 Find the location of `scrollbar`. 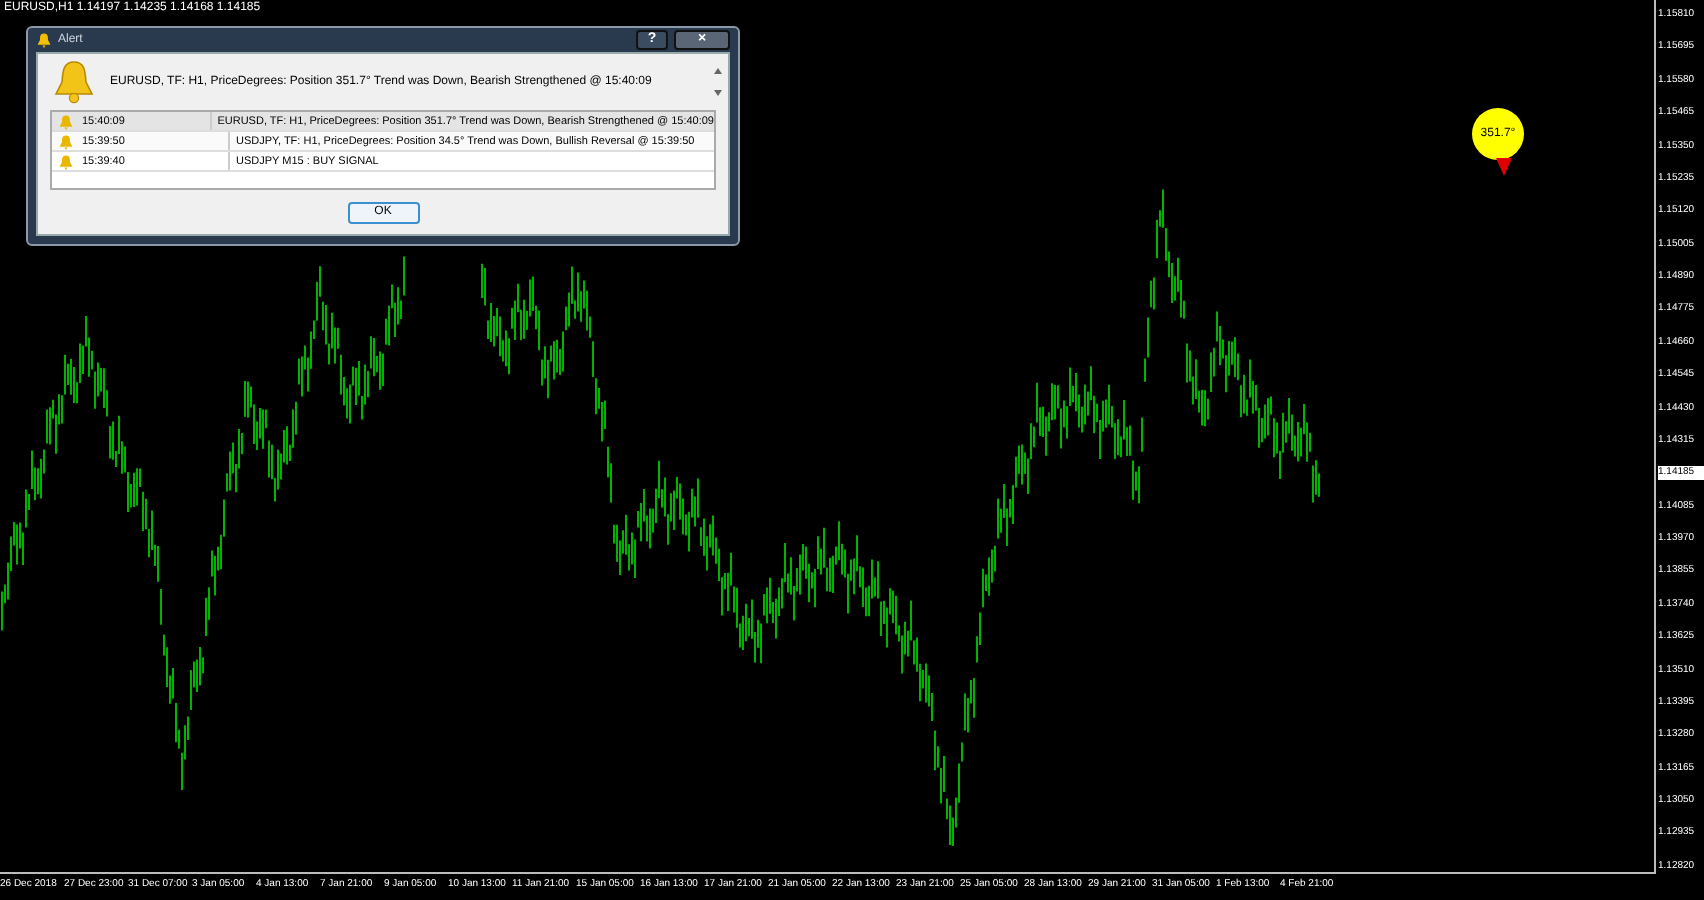

scrollbar is located at coordinates (718, 82).